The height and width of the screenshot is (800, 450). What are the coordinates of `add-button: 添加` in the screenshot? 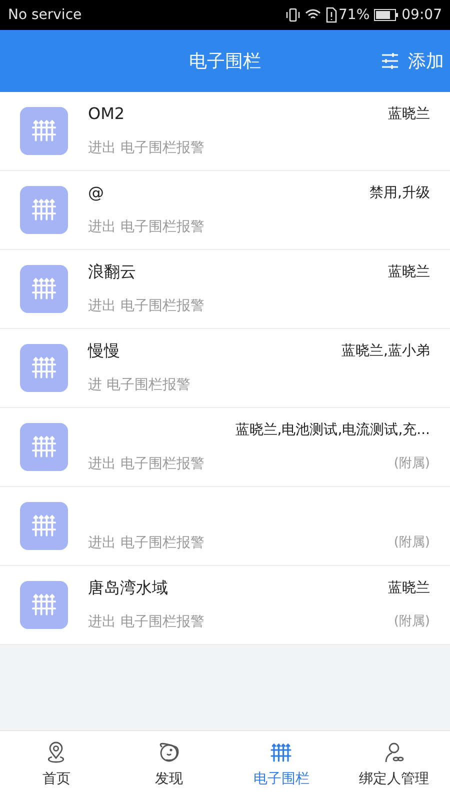 It's located at (412, 61).